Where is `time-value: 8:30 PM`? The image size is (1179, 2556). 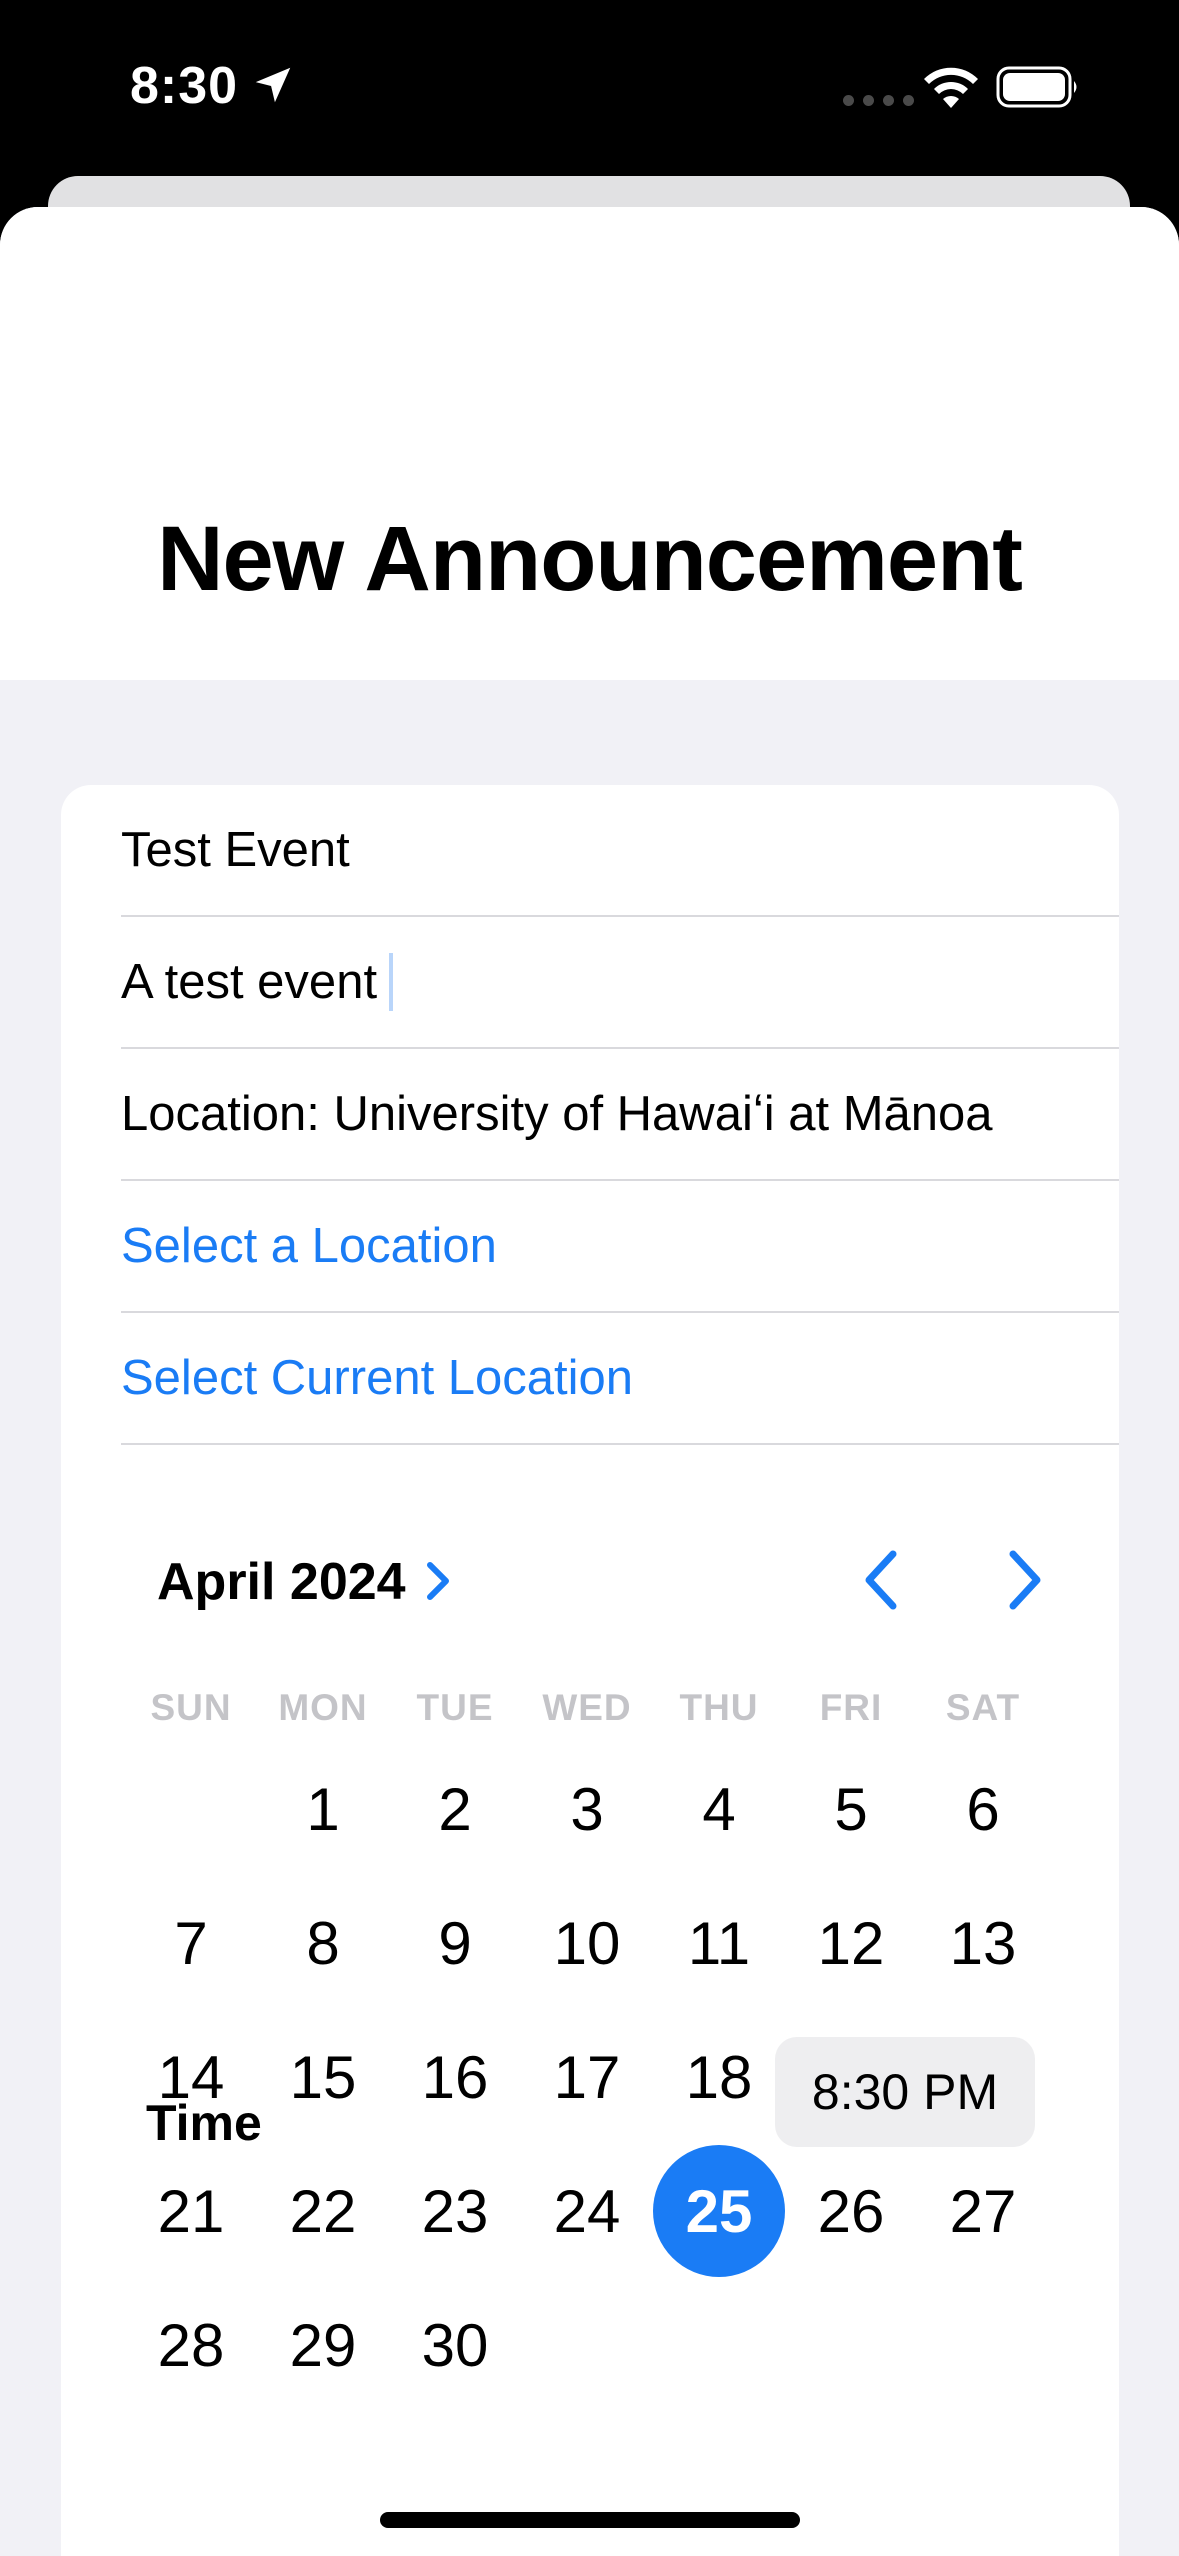 time-value: 8:30 PM is located at coordinates (905, 2092).